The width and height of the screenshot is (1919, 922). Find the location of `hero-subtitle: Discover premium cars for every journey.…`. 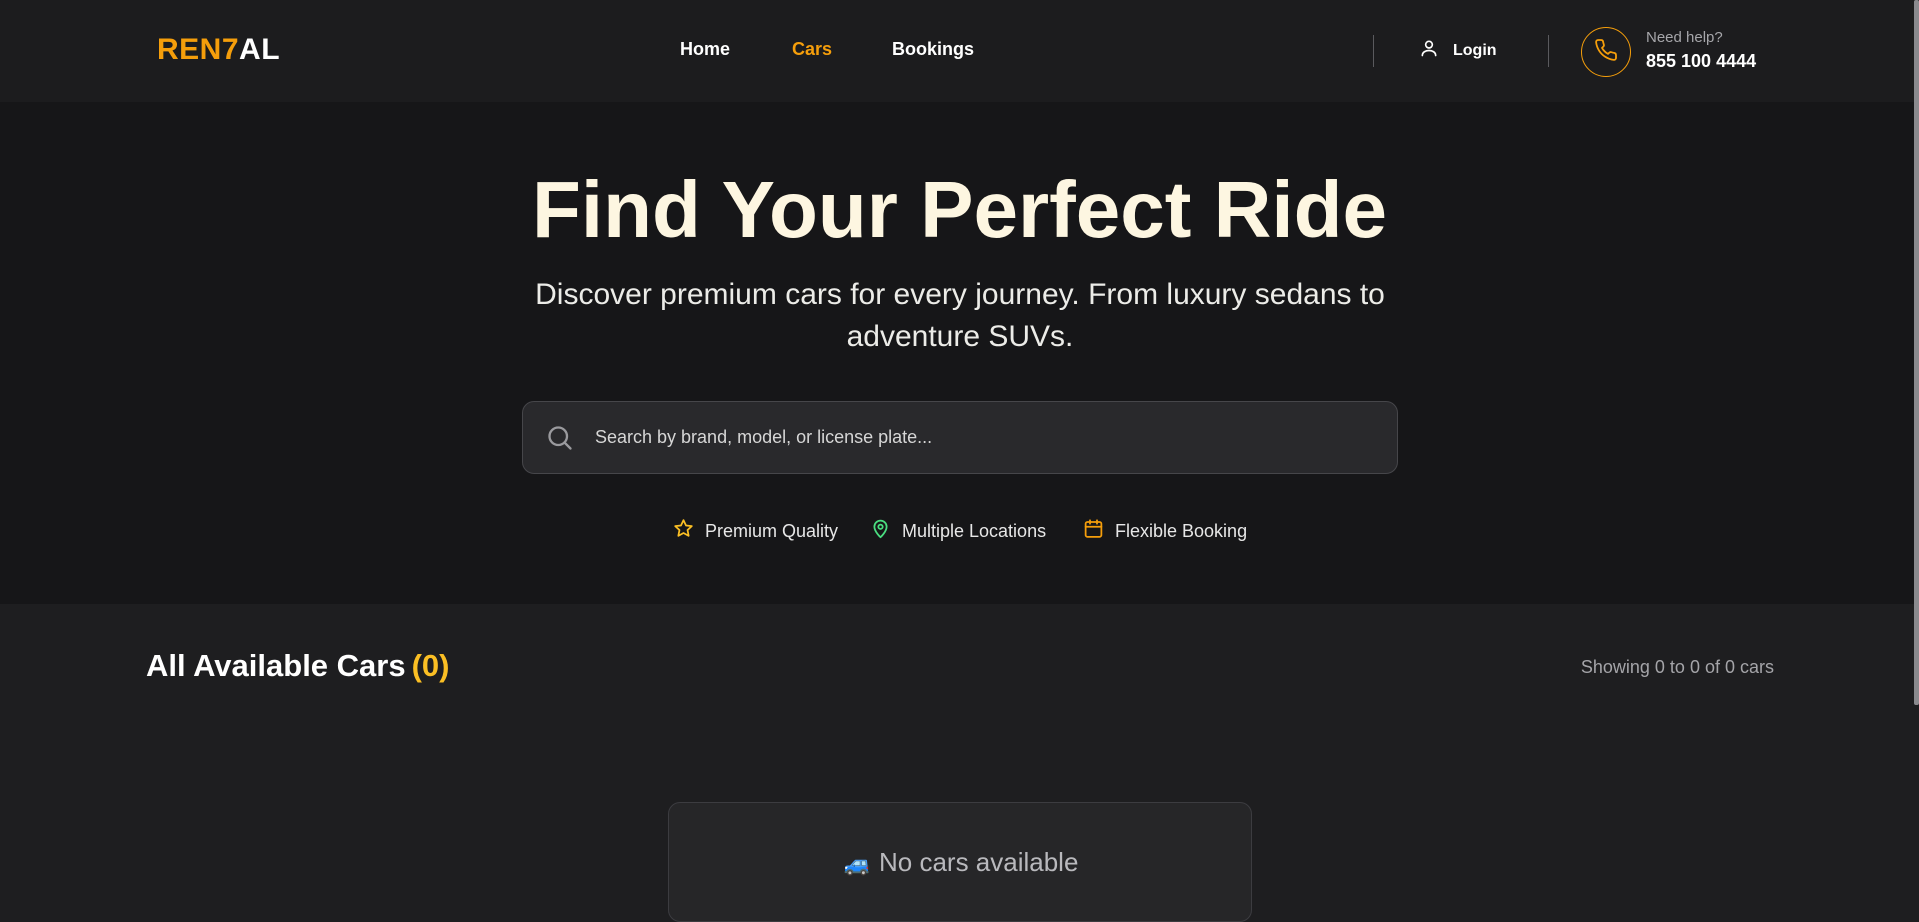

hero-subtitle: Discover premium cars for every journey.… is located at coordinates (960, 315).